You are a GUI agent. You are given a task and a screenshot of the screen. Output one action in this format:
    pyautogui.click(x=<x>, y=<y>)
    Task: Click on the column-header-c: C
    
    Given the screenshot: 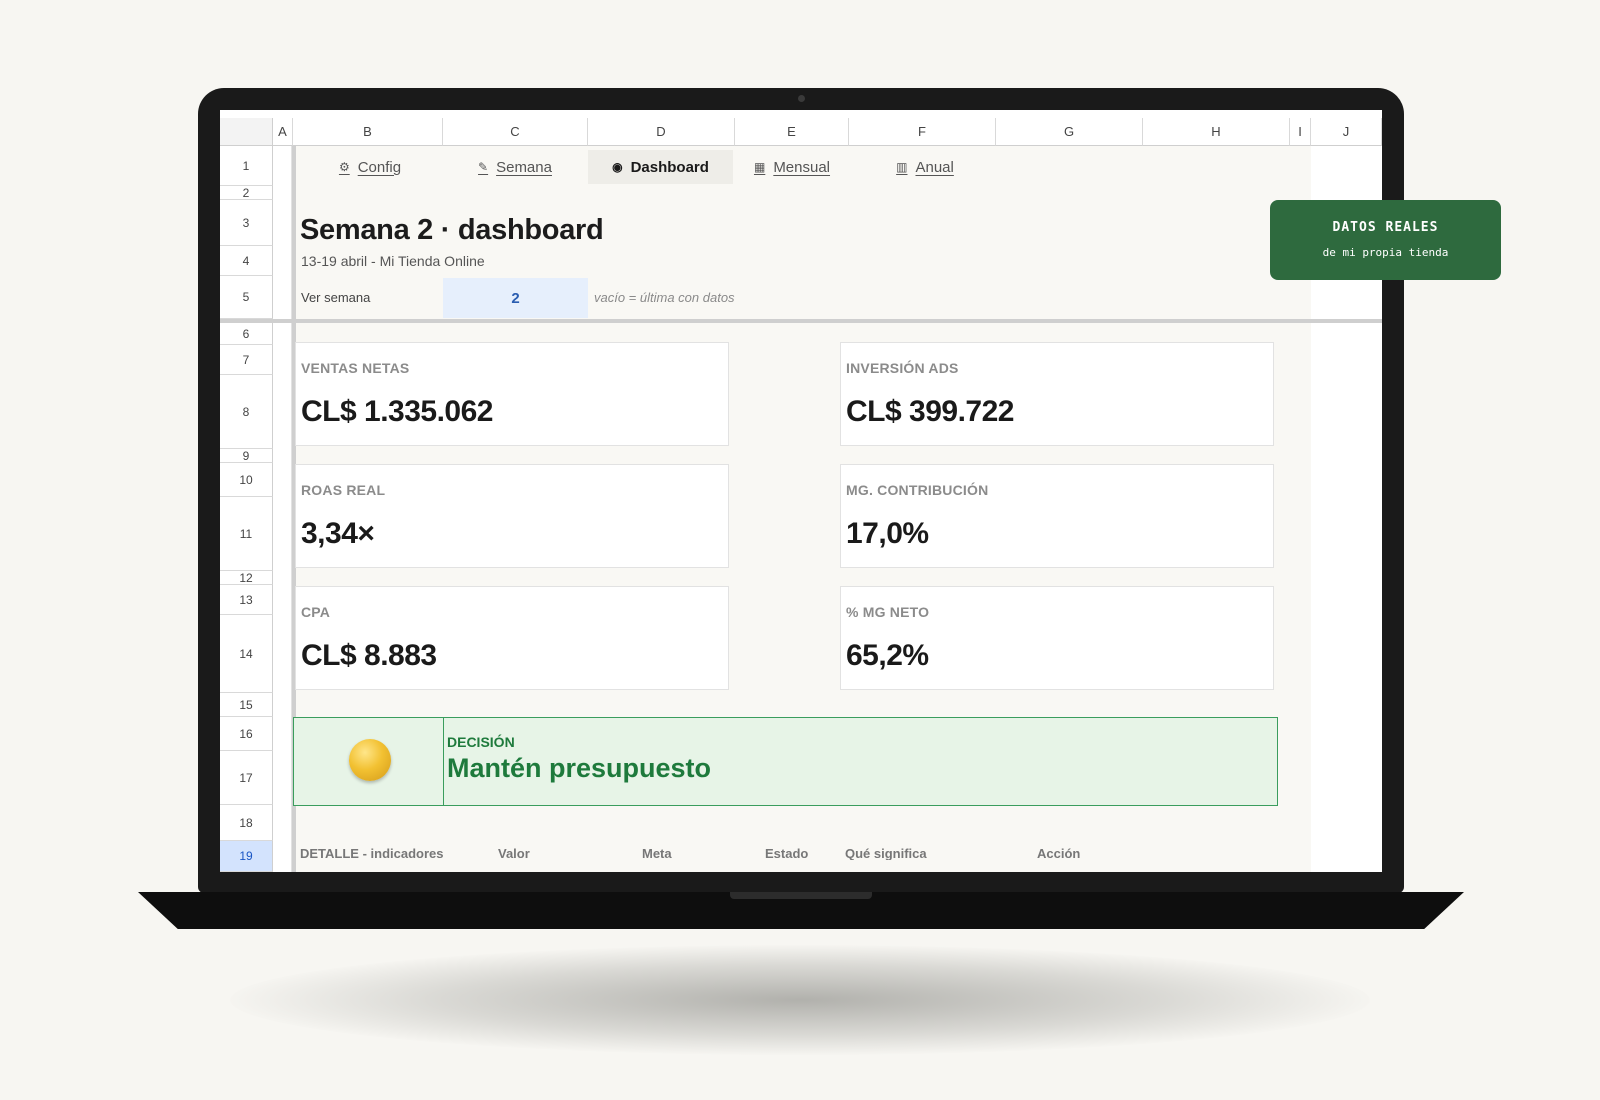 What is the action you would take?
    pyautogui.click(x=515, y=132)
    